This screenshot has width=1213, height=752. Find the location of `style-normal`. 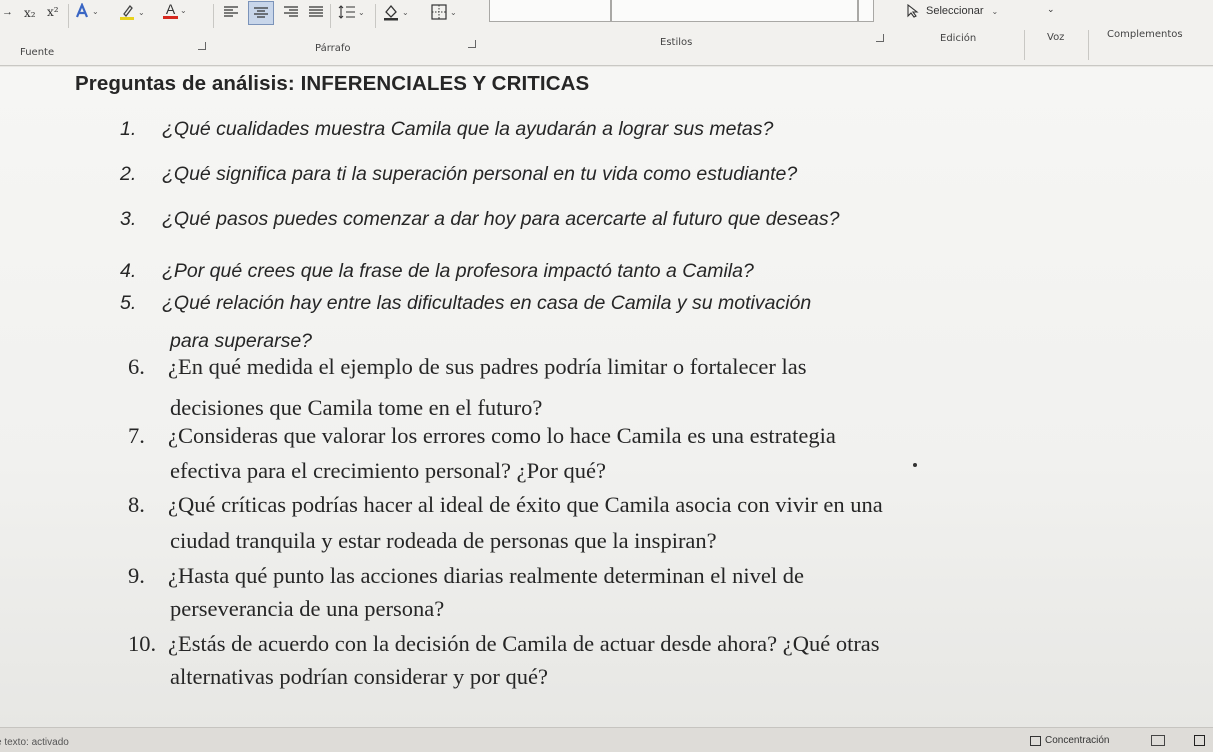

style-normal is located at coordinates (550, 11).